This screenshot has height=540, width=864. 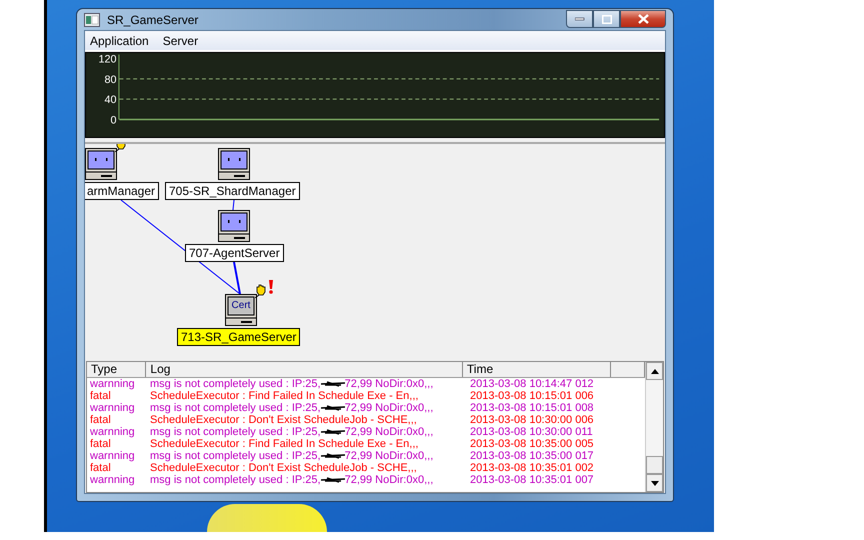 I want to click on close-icon, so click(x=643, y=19).